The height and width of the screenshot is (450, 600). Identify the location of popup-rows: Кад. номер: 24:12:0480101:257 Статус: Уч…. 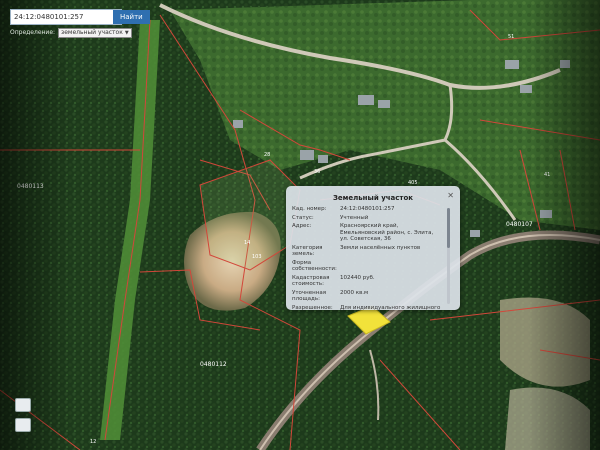
(367, 259).